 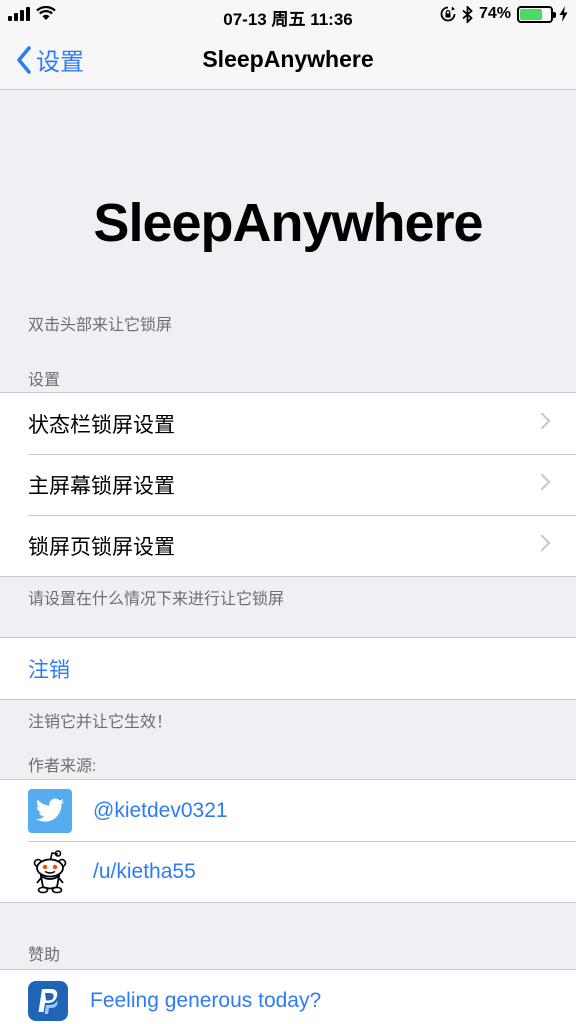 What do you see at coordinates (48, 1000) in the screenshot?
I see `paypal-icon` at bounding box center [48, 1000].